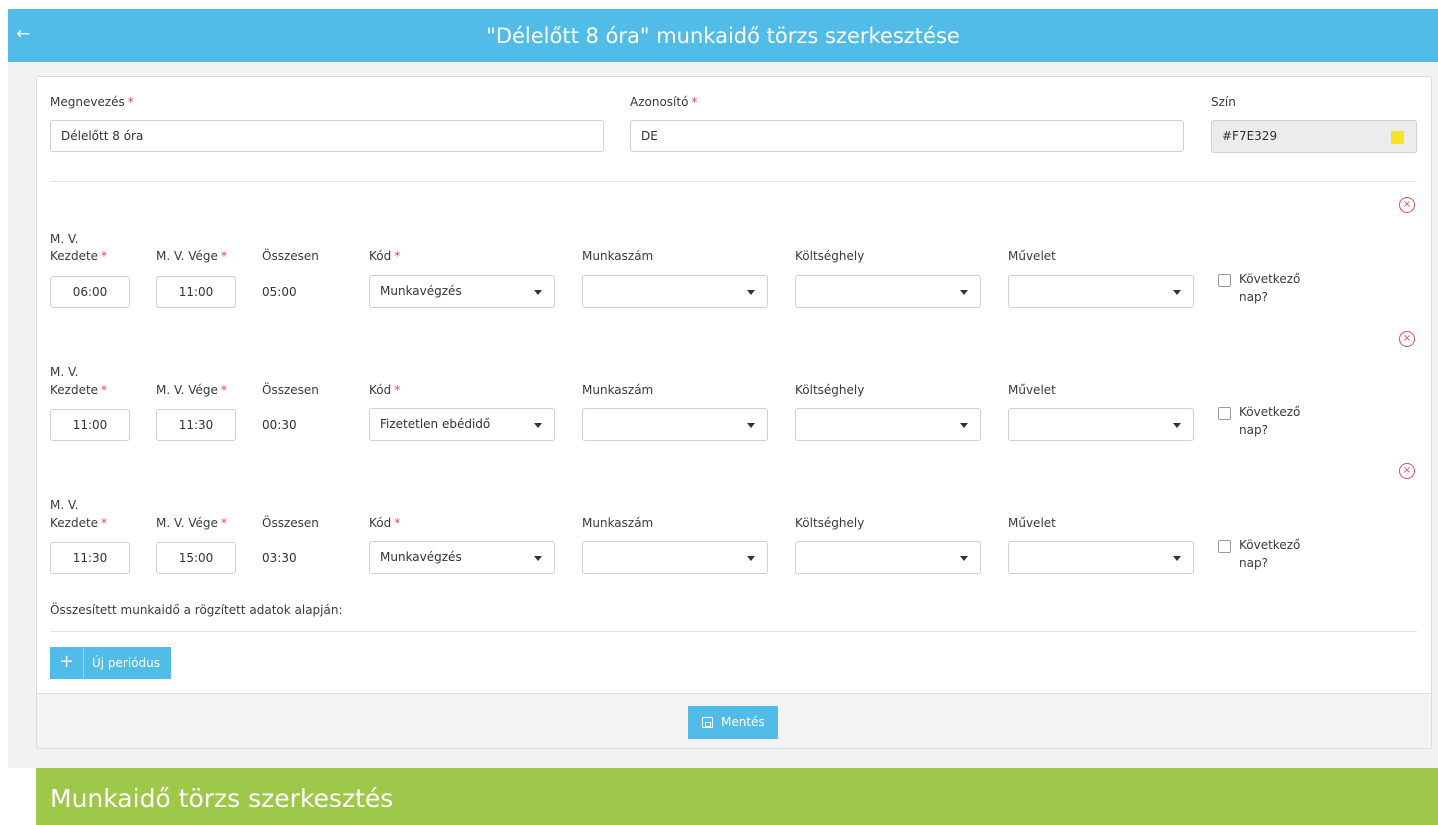  I want to click on start-time-input: 06:00, so click(90, 292).